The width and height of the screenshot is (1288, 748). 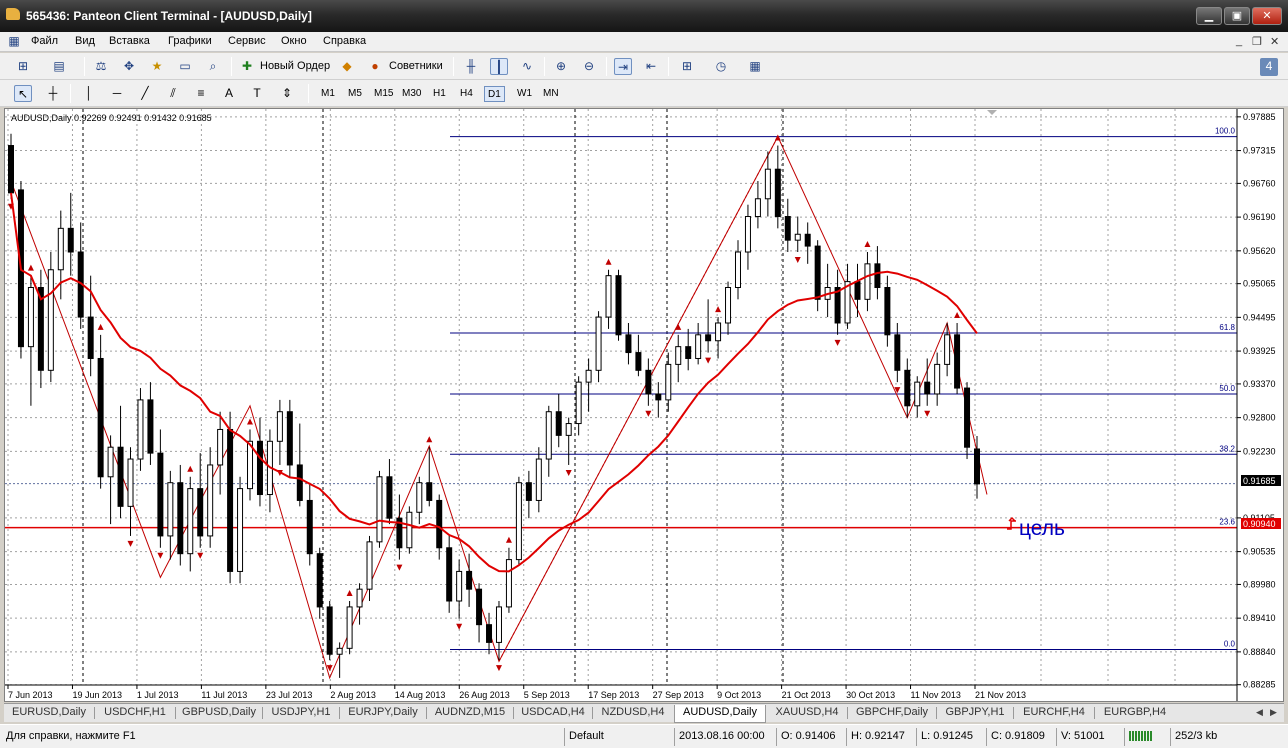 What do you see at coordinates (295, 66) in the screenshot?
I see `new-order-button: Новый Ордер` at bounding box center [295, 66].